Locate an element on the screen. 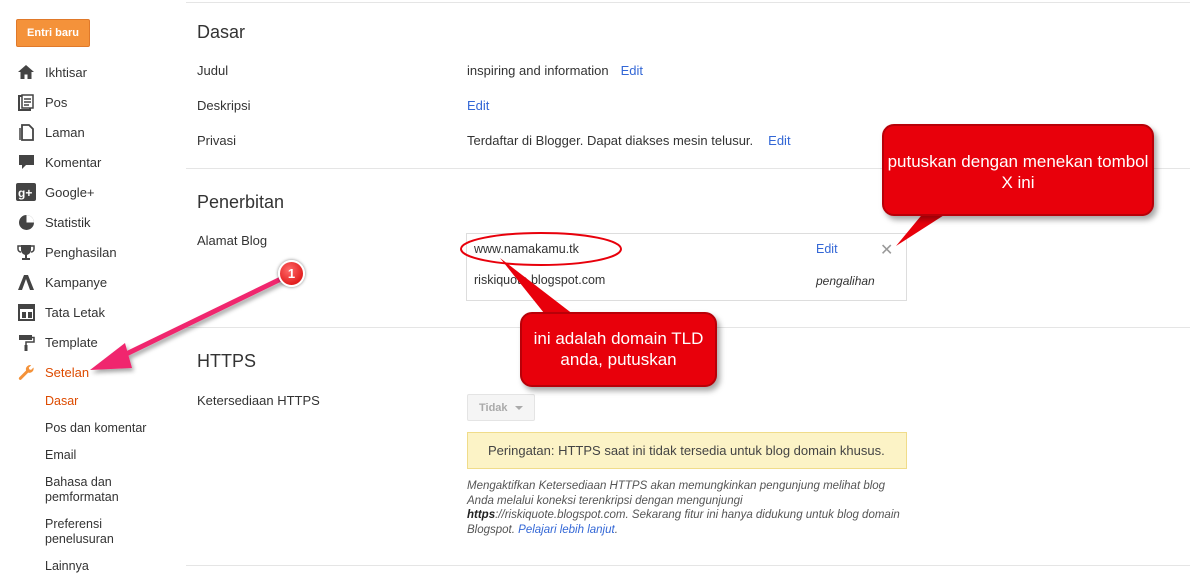  new-post-button: Entri baru is located at coordinates (53, 33).